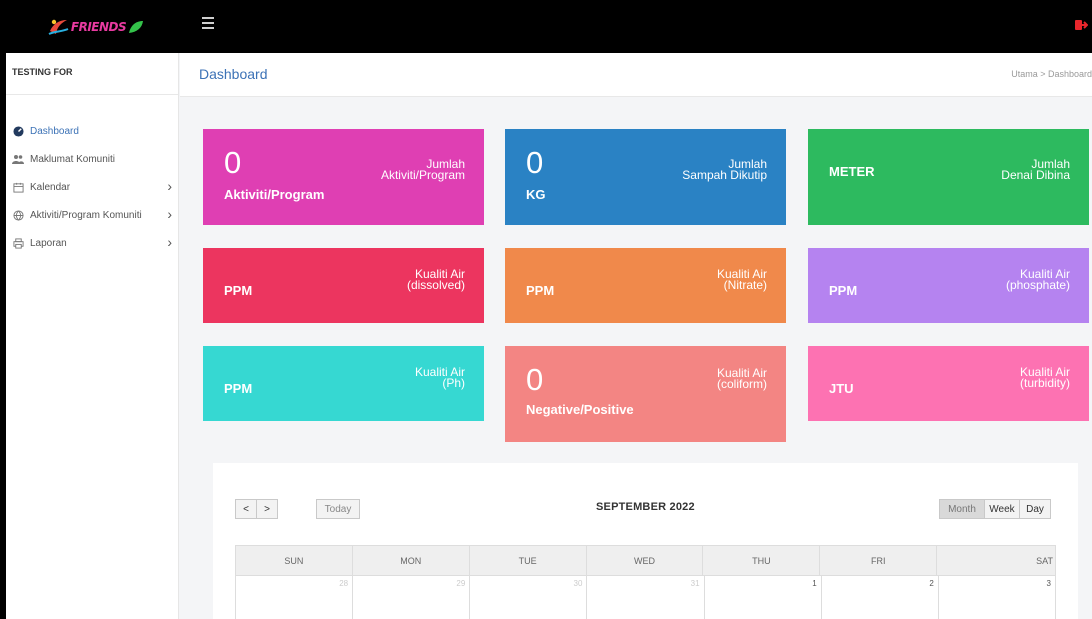  What do you see at coordinates (92, 131) in the screenshot?
I see `sidebar-item-dashboard: Dashboard` at bounding box center [92, 131].